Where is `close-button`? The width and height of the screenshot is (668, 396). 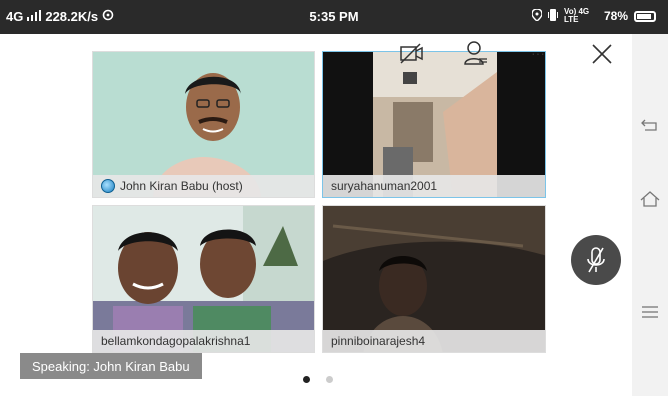
close-button is located at coordinates (602, 54).